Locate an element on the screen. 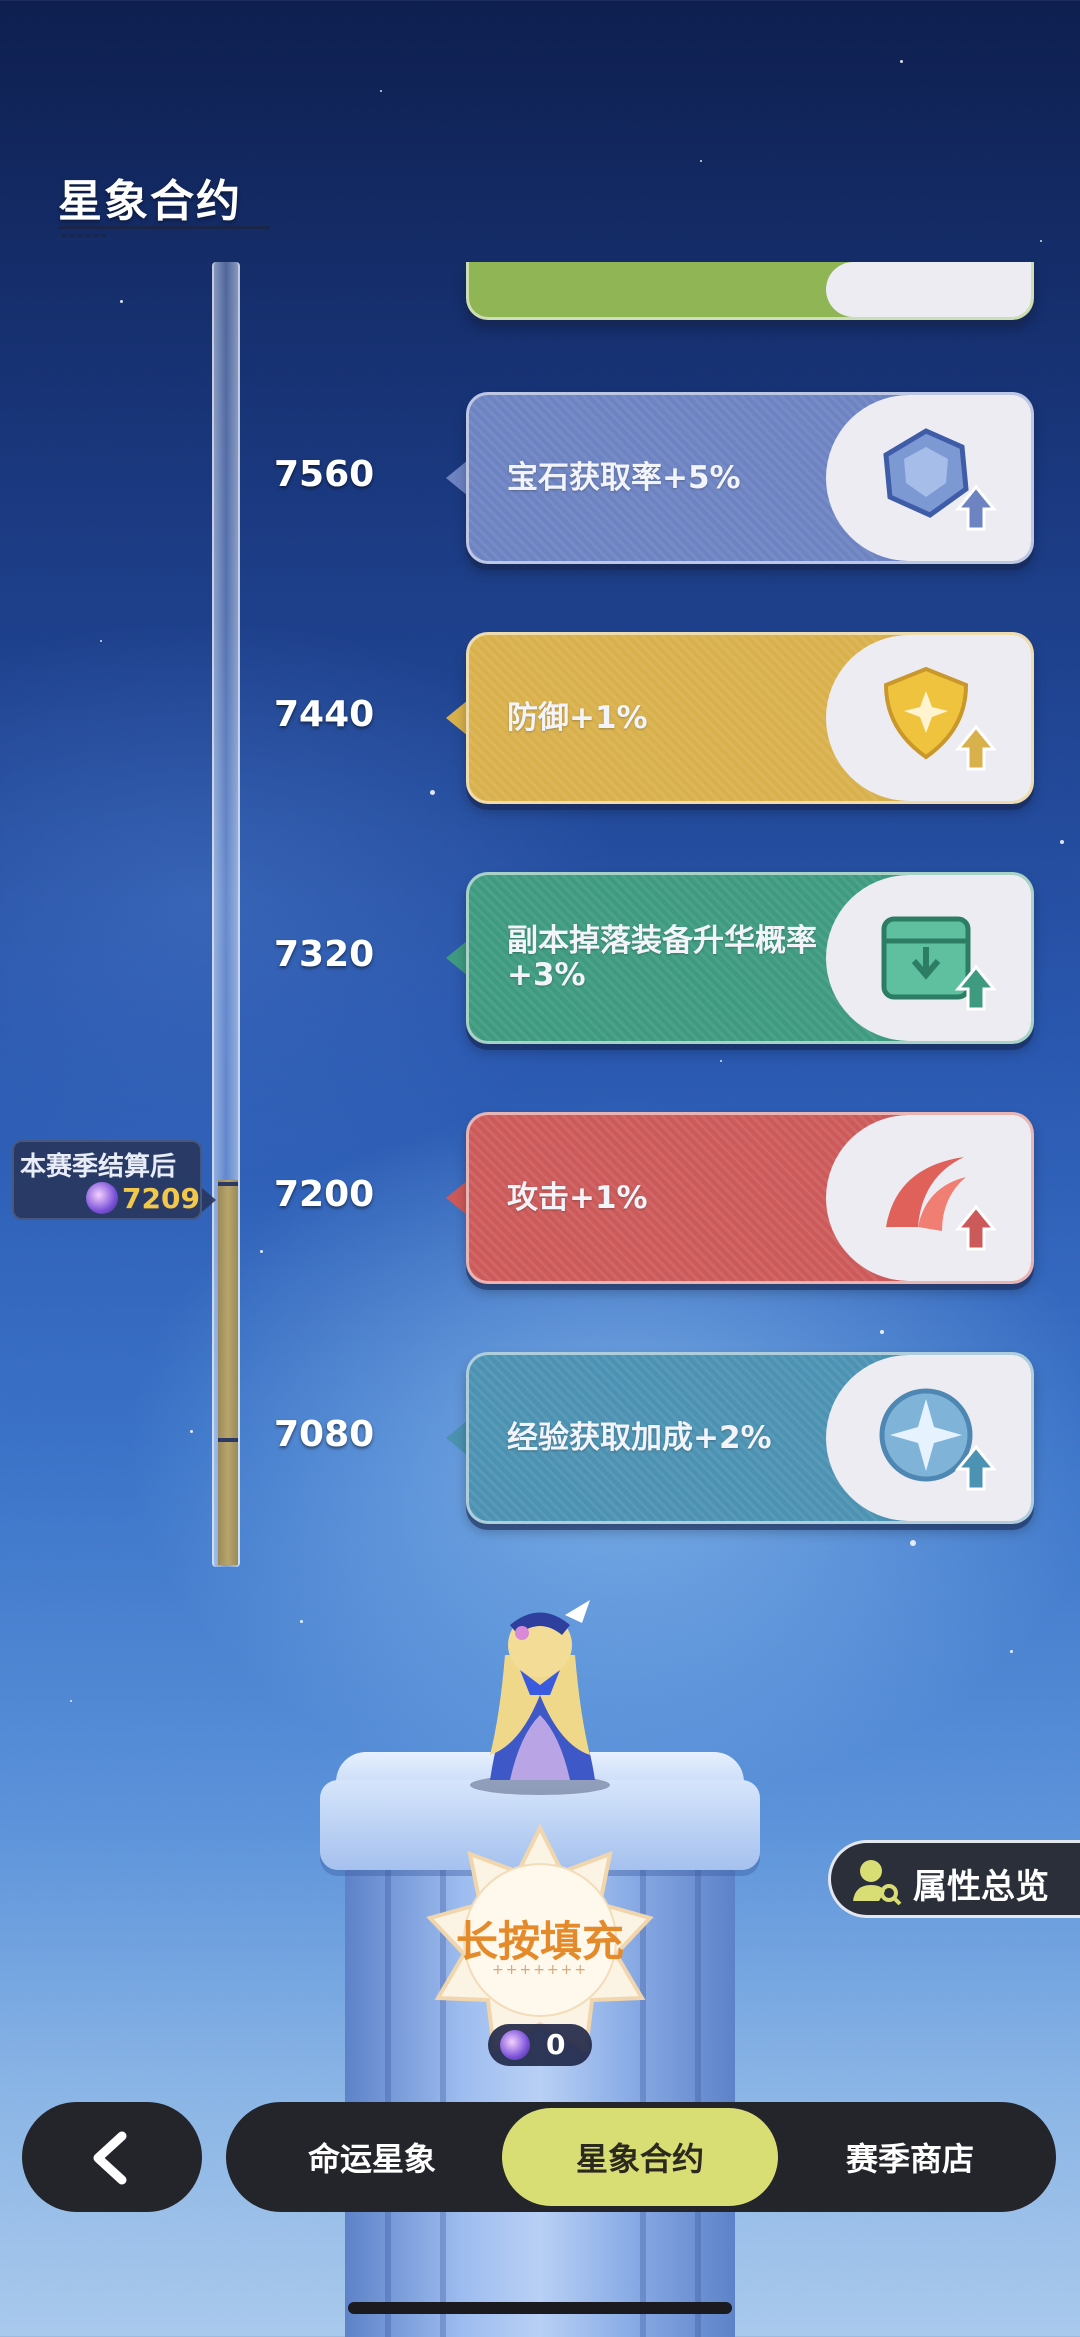 The width and height of the screenshot is (1080, 2337). user-search-icon is located at coordinates (877, 1882).